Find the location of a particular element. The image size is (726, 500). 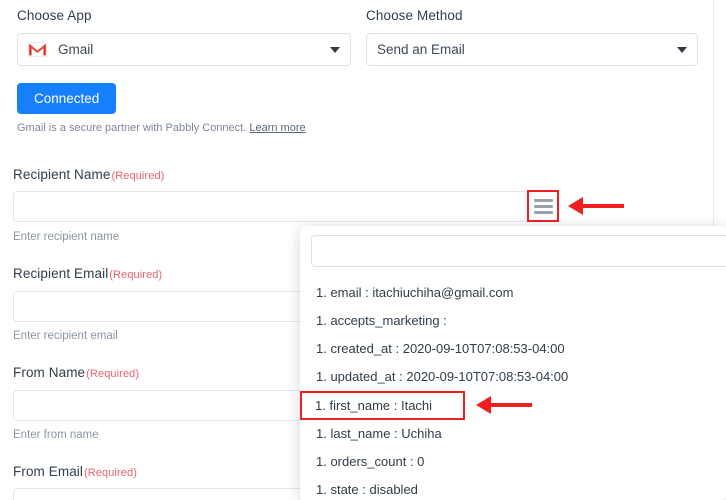

connected-button: Connected is located at coordinates (67, 98).